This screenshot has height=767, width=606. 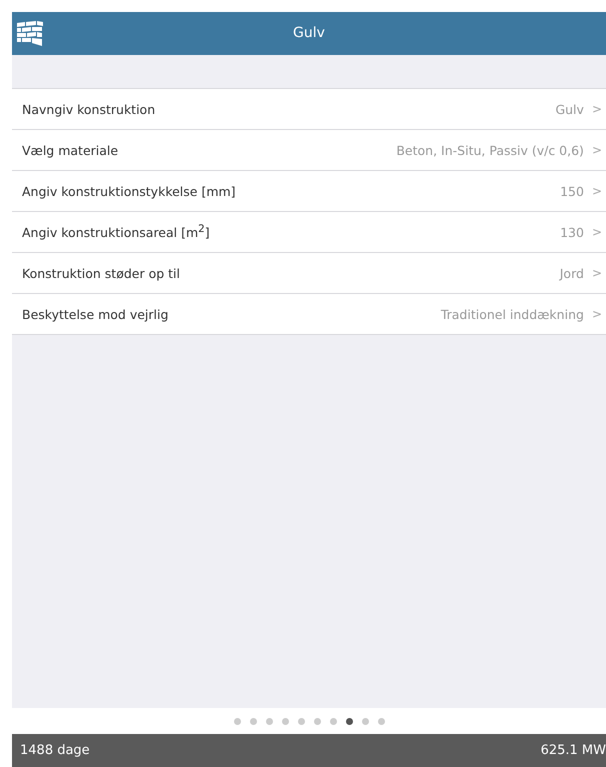 What do you see at coordinates (569, 109) in the screenshot?
I see `row-value: Gulv` at bounding box center [569, 109].